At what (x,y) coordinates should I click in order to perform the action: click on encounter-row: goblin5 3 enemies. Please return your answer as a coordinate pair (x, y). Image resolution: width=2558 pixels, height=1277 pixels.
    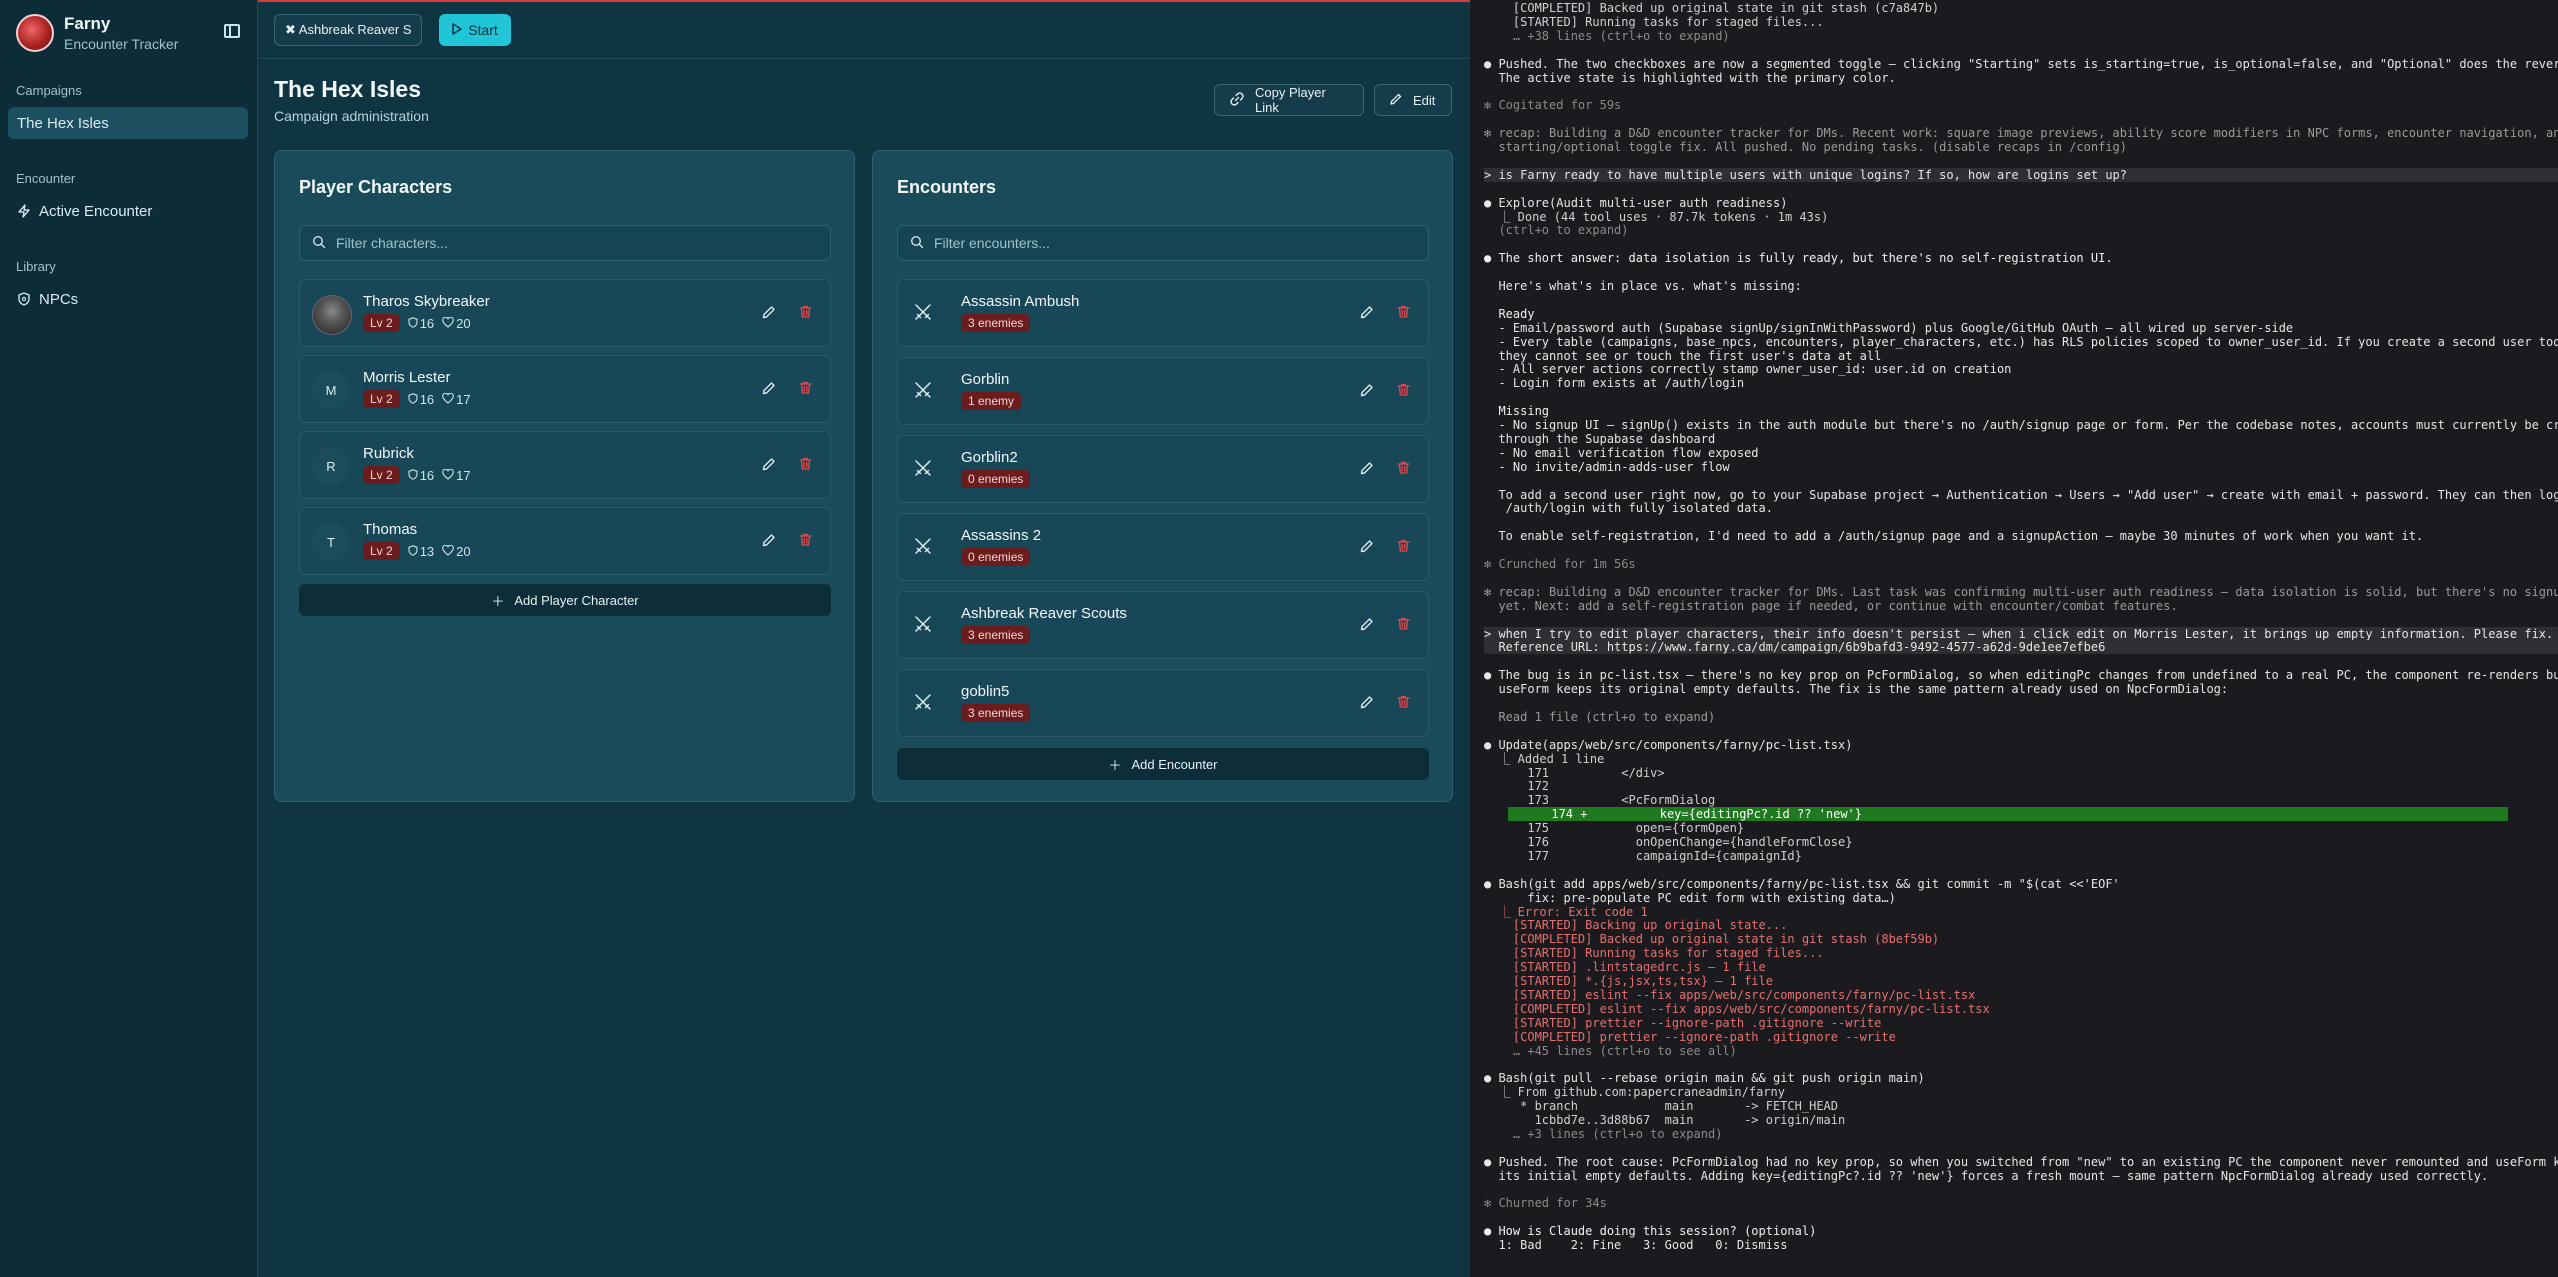
    Looking at the image, I should click on (1163, 703).